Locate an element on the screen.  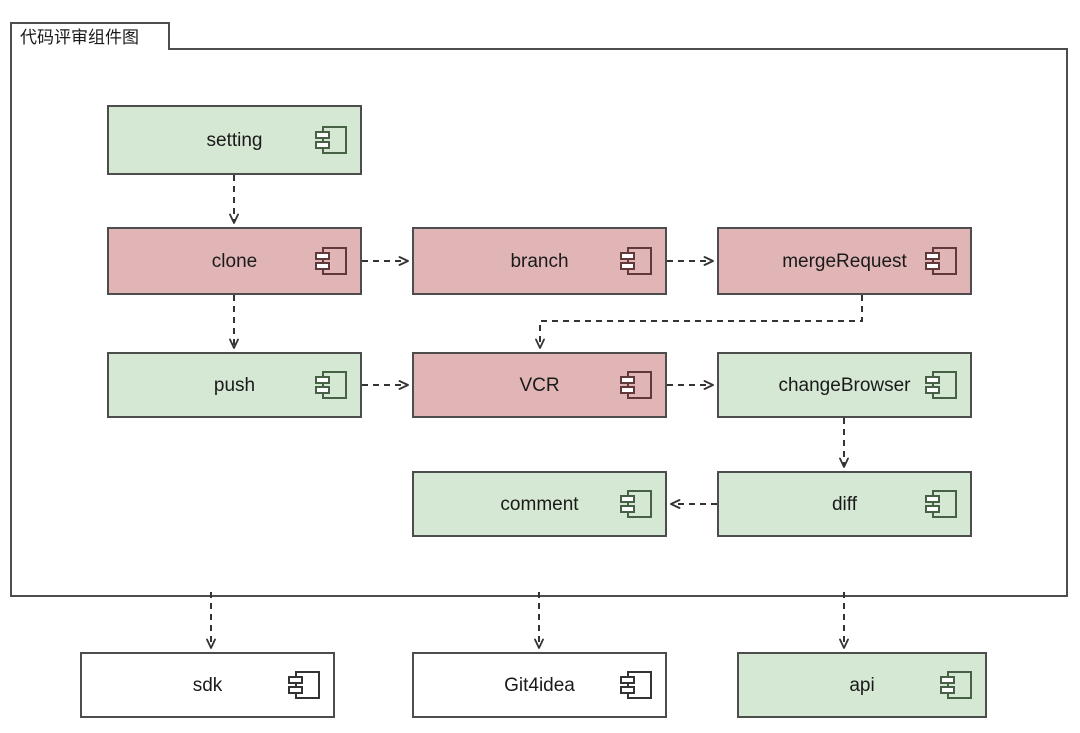
package-title-tab: 代码评审组件图 is located at coordinates (90, 36).